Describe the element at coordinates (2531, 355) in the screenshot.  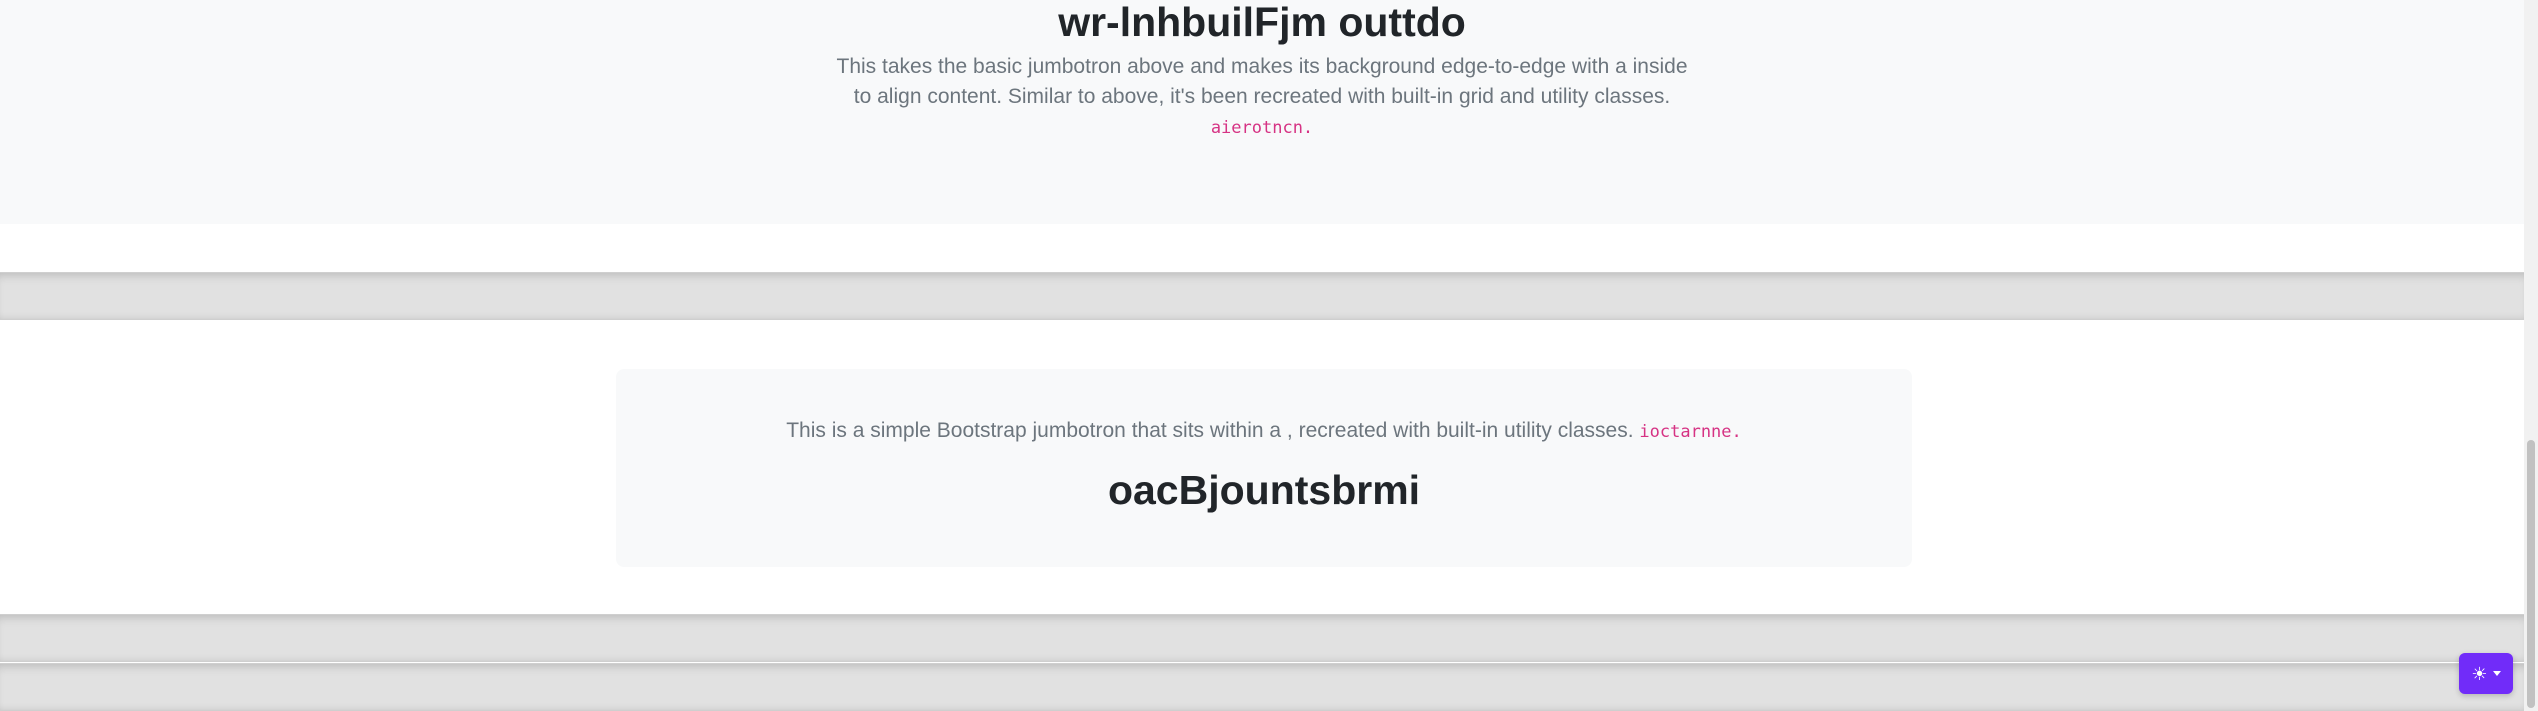
I see `page-scrollbar` at that location.